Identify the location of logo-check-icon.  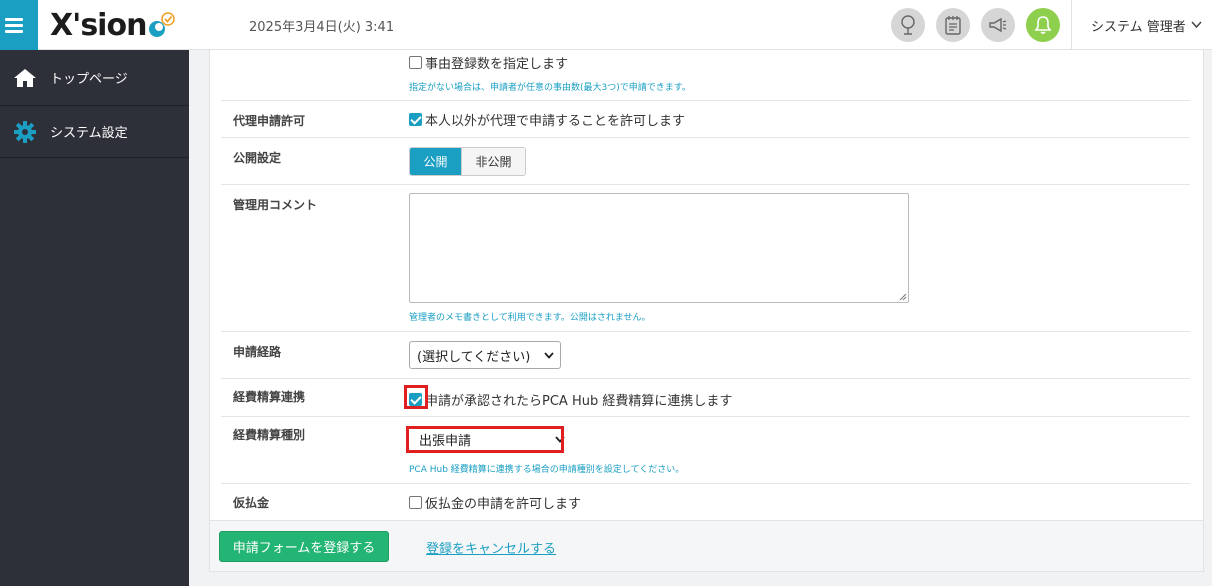
(162, 25).